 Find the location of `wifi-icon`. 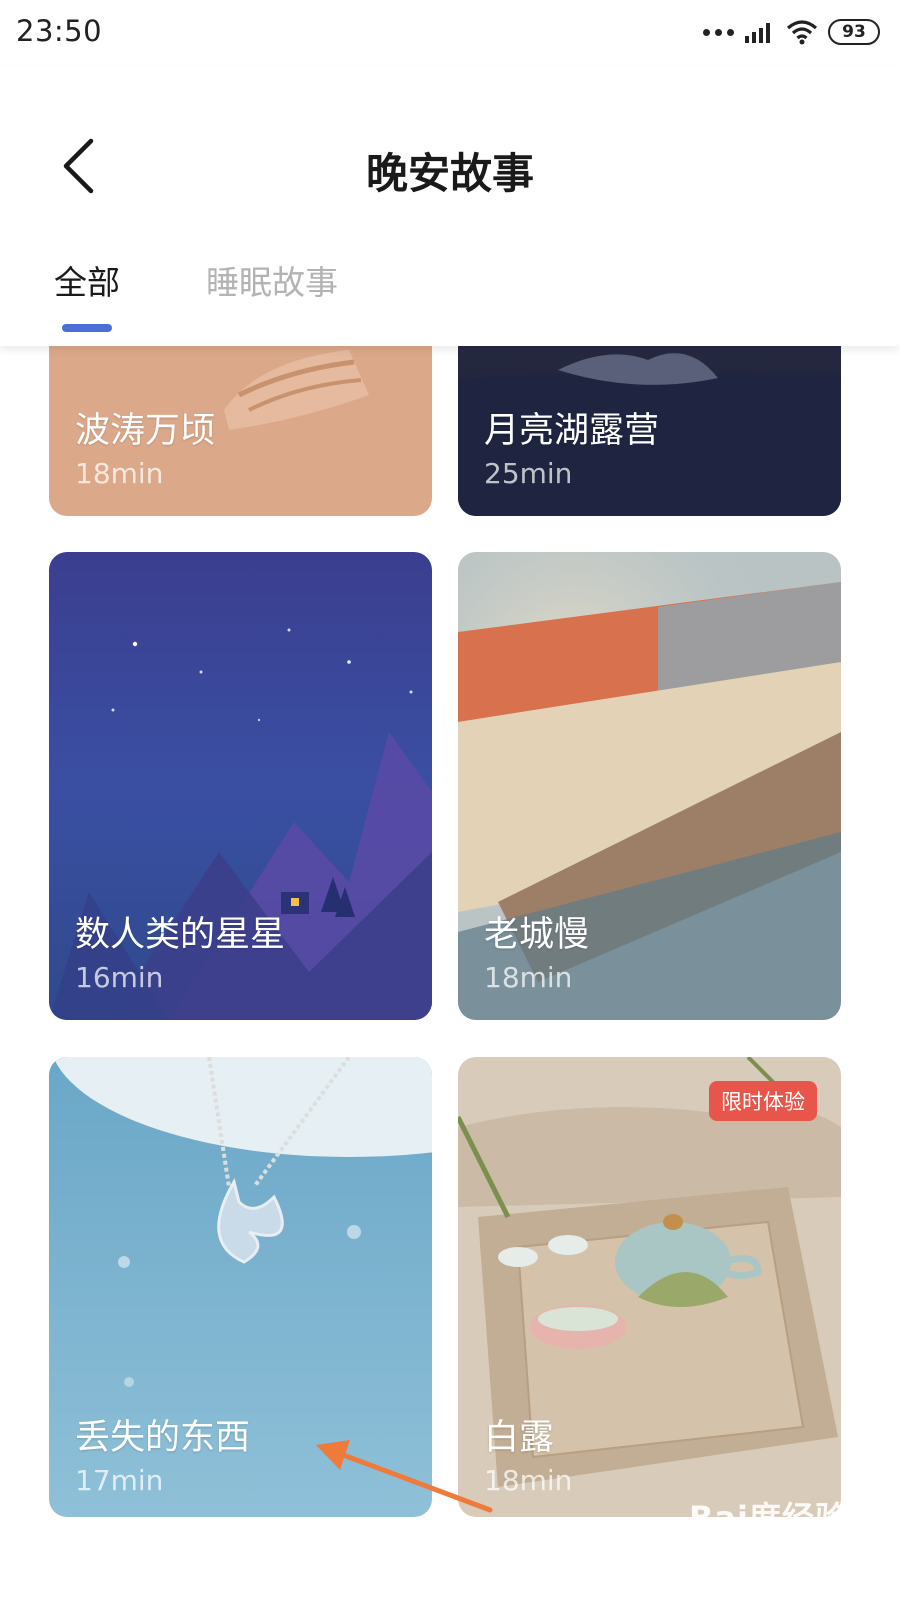

wifi-icon is located at coordinates (802, 32).